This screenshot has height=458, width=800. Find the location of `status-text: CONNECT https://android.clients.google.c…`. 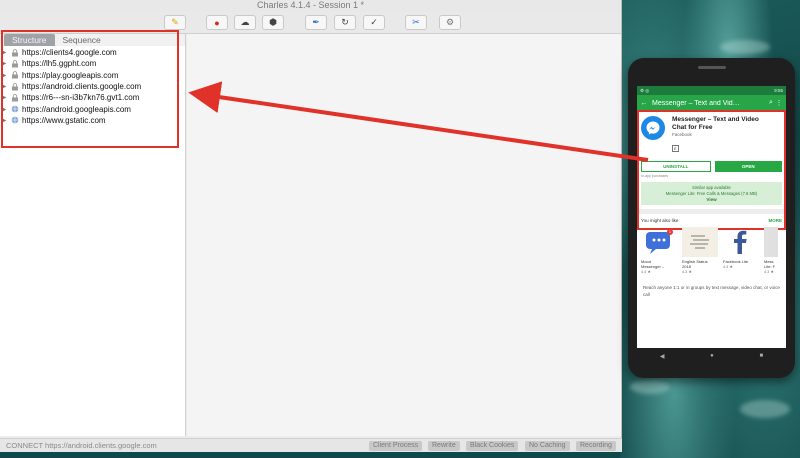

status-text: CONNECT https://android.clients.google.c… is located at coordinates (81, 445).